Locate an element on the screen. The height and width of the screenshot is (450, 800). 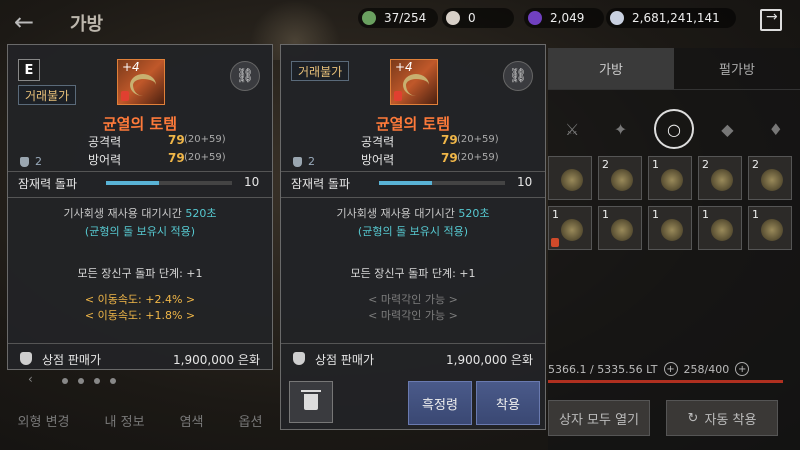
material-category-icon: ◆ is located at coordinates (727, 129).